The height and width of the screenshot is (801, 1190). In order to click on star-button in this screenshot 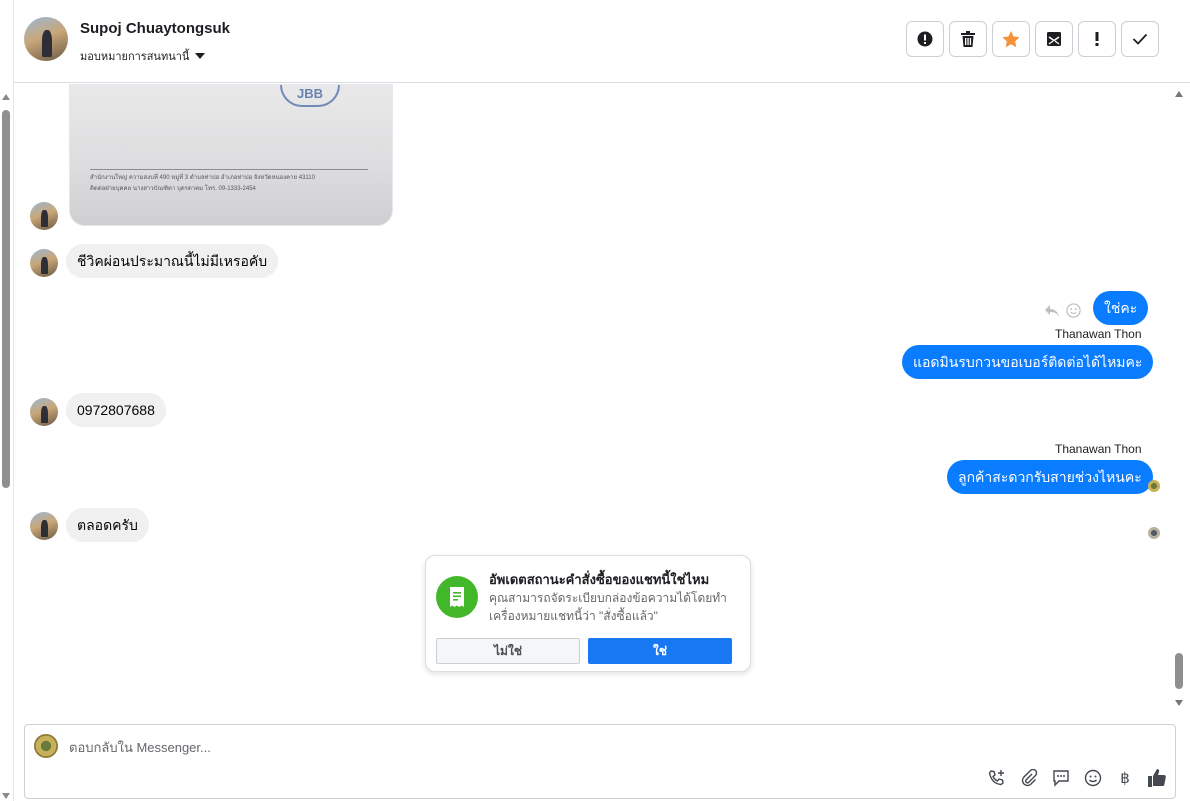, I will do `click(1011, 39)`.